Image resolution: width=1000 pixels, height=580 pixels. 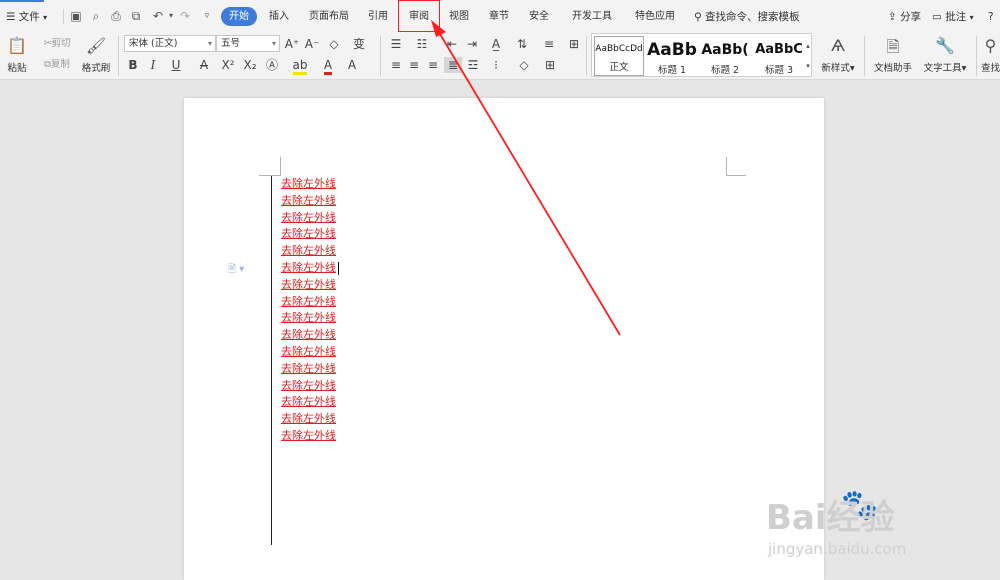 What do you see at coordinates (725, 70) in the screenshot?
I see `style-label: 标题 2` at bounding box center [725, 70].